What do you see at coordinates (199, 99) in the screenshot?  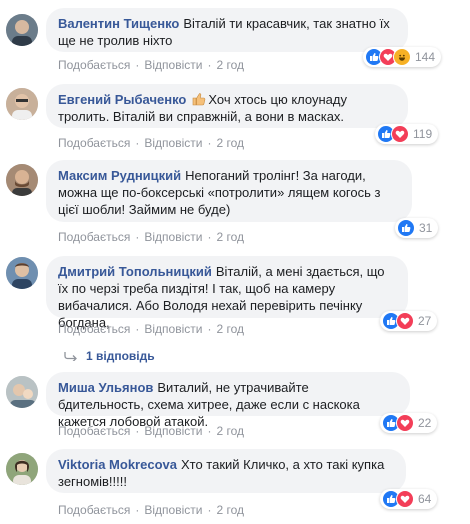 I see `thumbs-up-emoji-icon` at bounding box center [199, 99].